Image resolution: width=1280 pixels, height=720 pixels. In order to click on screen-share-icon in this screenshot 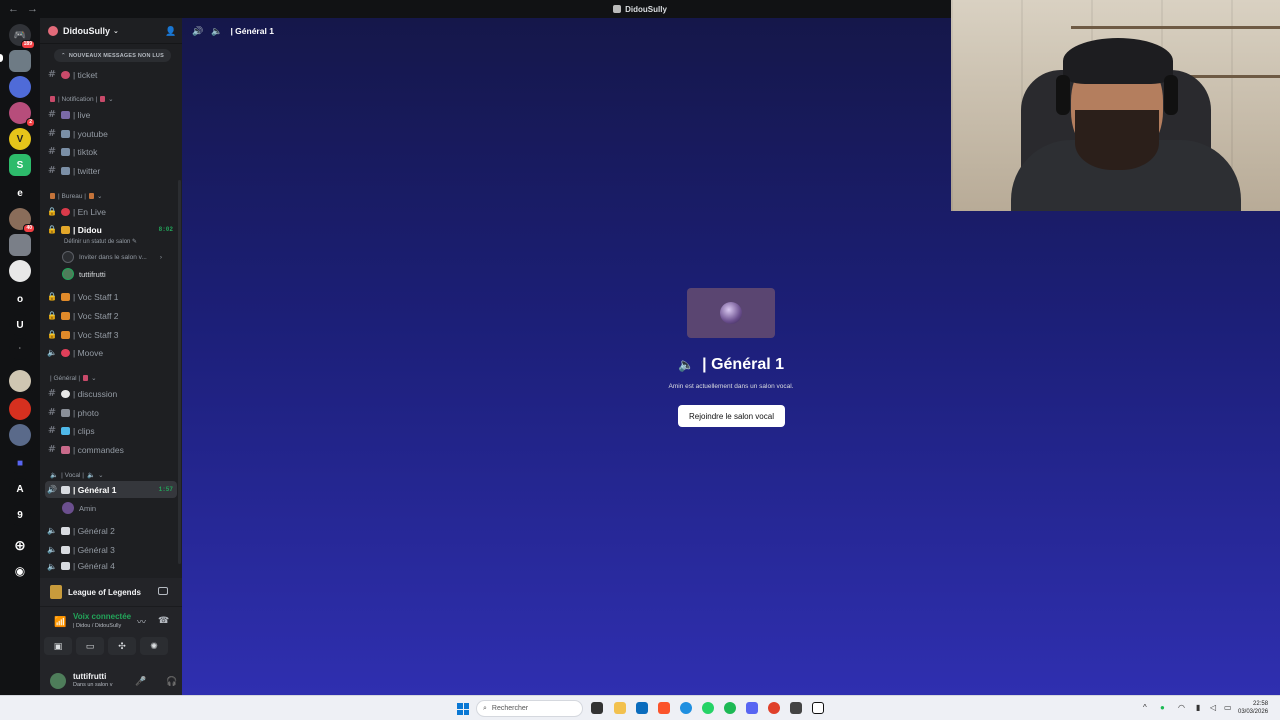, I will do `click(163, 591)`.